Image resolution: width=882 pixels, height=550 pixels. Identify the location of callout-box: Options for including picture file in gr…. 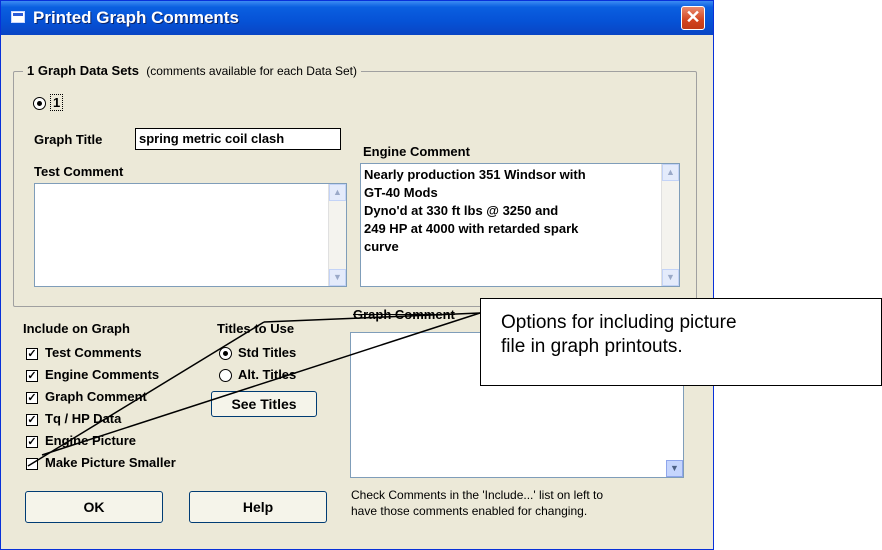
(681, 342).